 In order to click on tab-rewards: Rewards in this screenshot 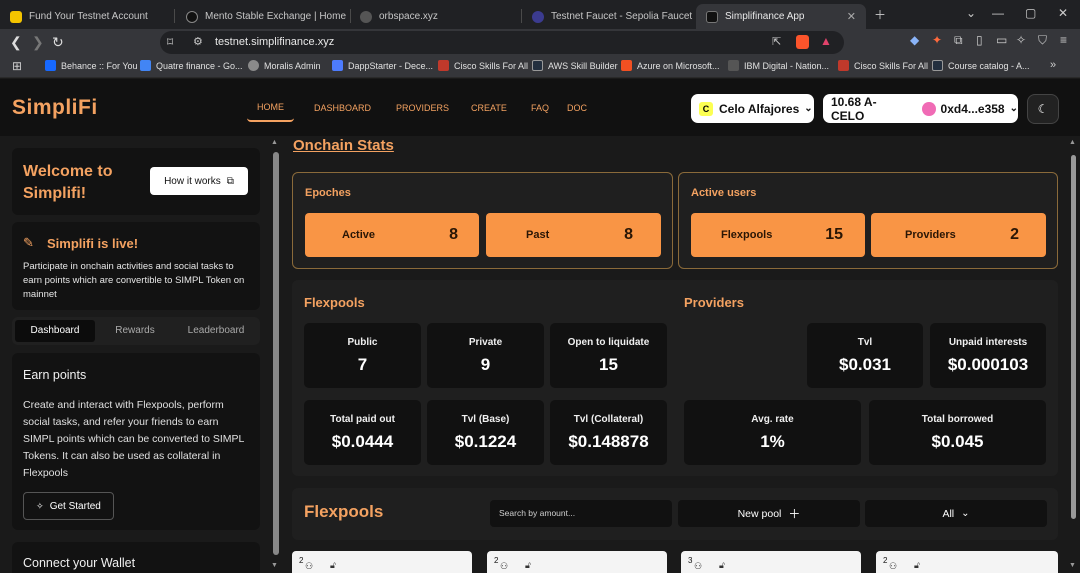, I will do `click(135, 331)`.